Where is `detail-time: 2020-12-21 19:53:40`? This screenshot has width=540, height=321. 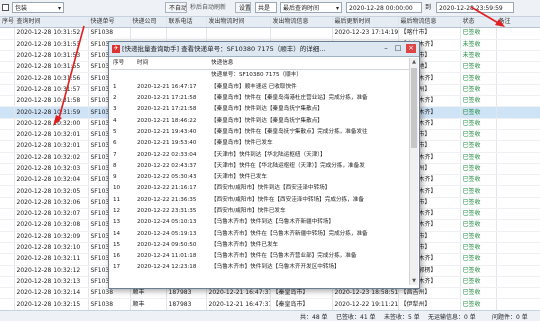 detail-time: 2020-12-21 19:53:40 is located at coordinates (167, 143).